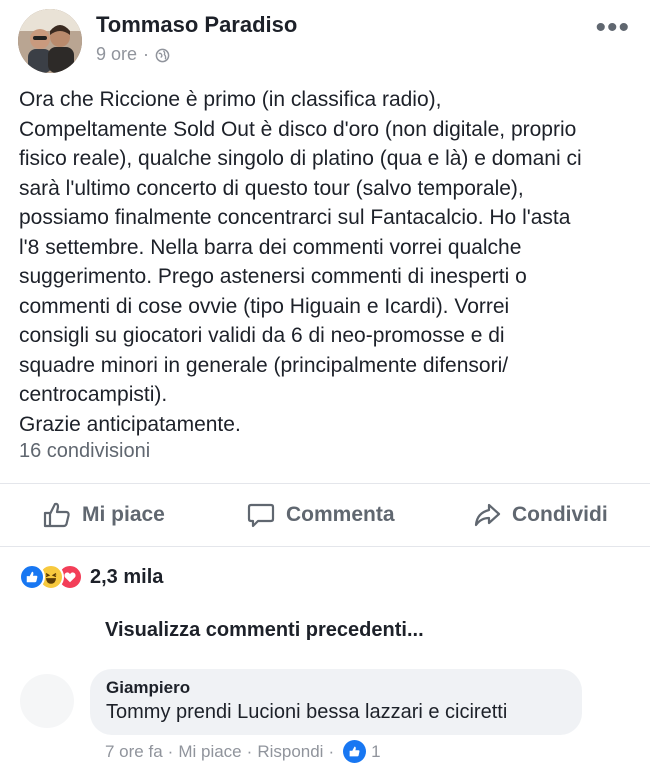 Image resolution: width=650 pixels, height=769 pixels. What do you see at coordinates (47, 701) in the screenshot?
I see `commenter-avatar` at bounding box center [47, 701].